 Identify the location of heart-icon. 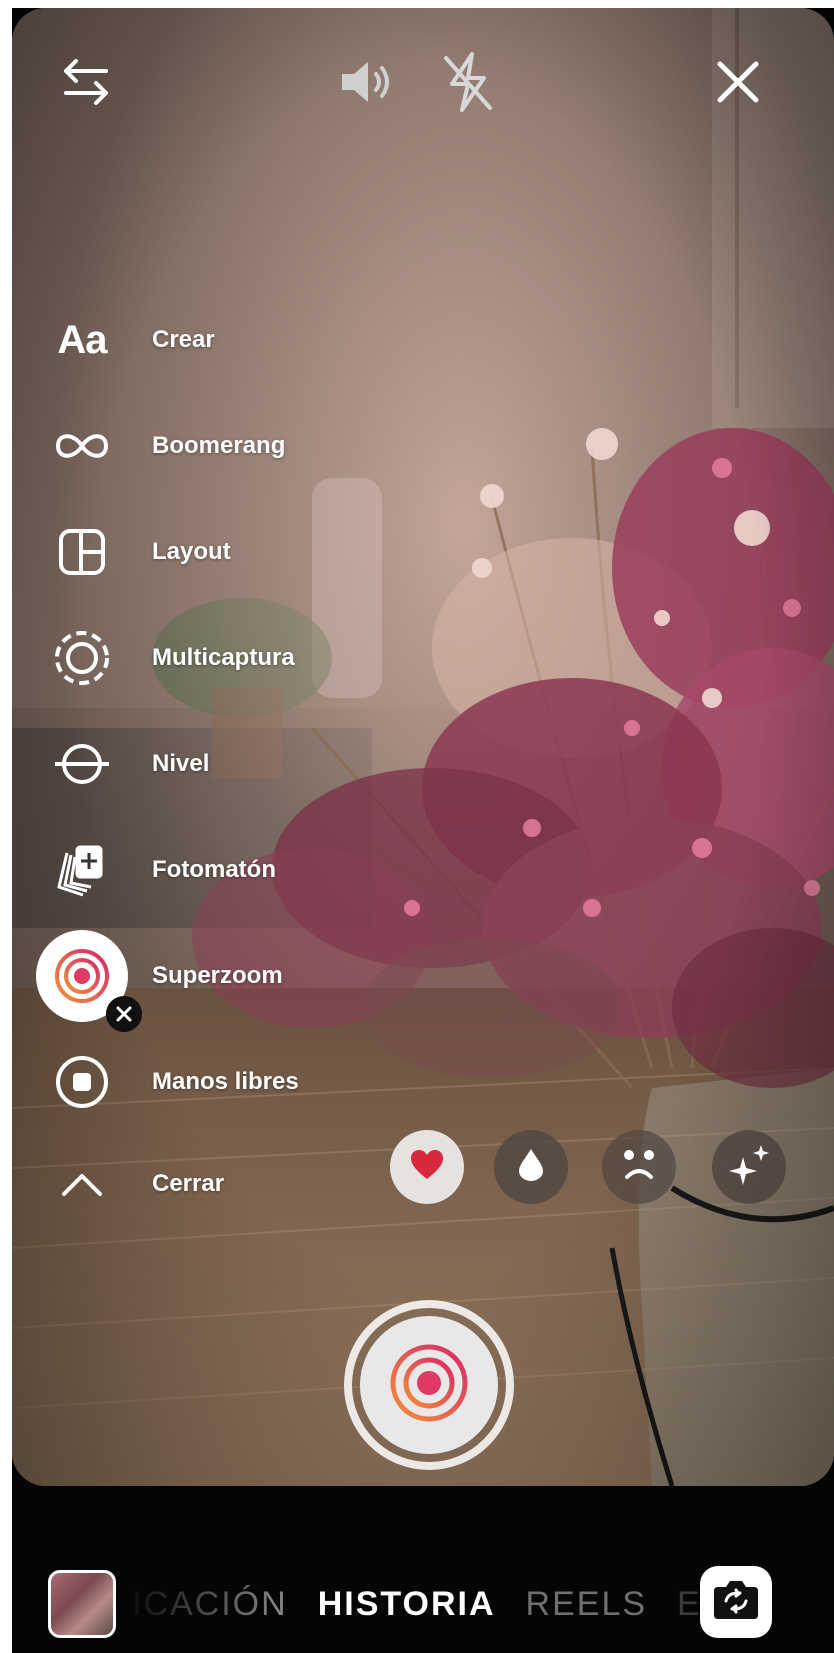
(427, 1167).